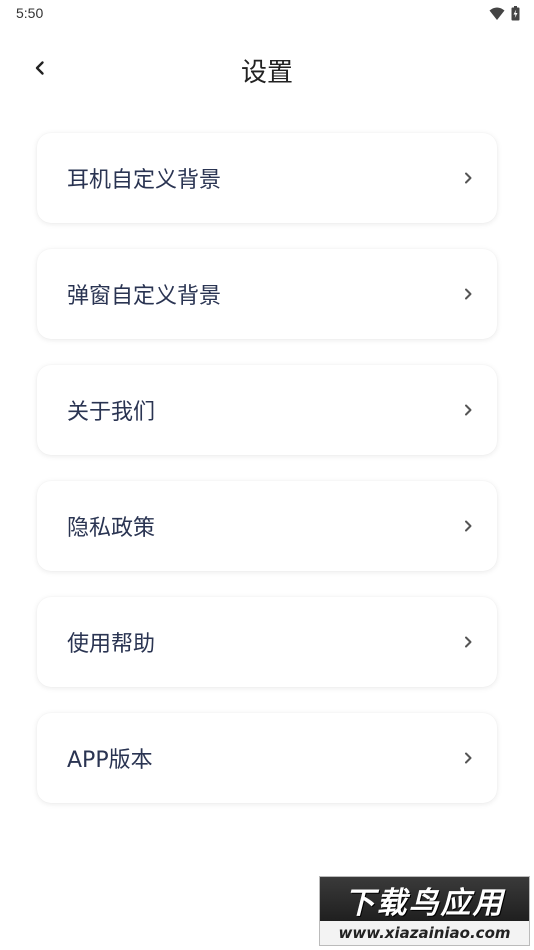 The width and height of the screenshot is (534, 950). What do you see at coordinates (267, 178) in the screenshot?
I see `menu-item-headphone-background: 耳机自定义背景` at bounding box center [267, 178].